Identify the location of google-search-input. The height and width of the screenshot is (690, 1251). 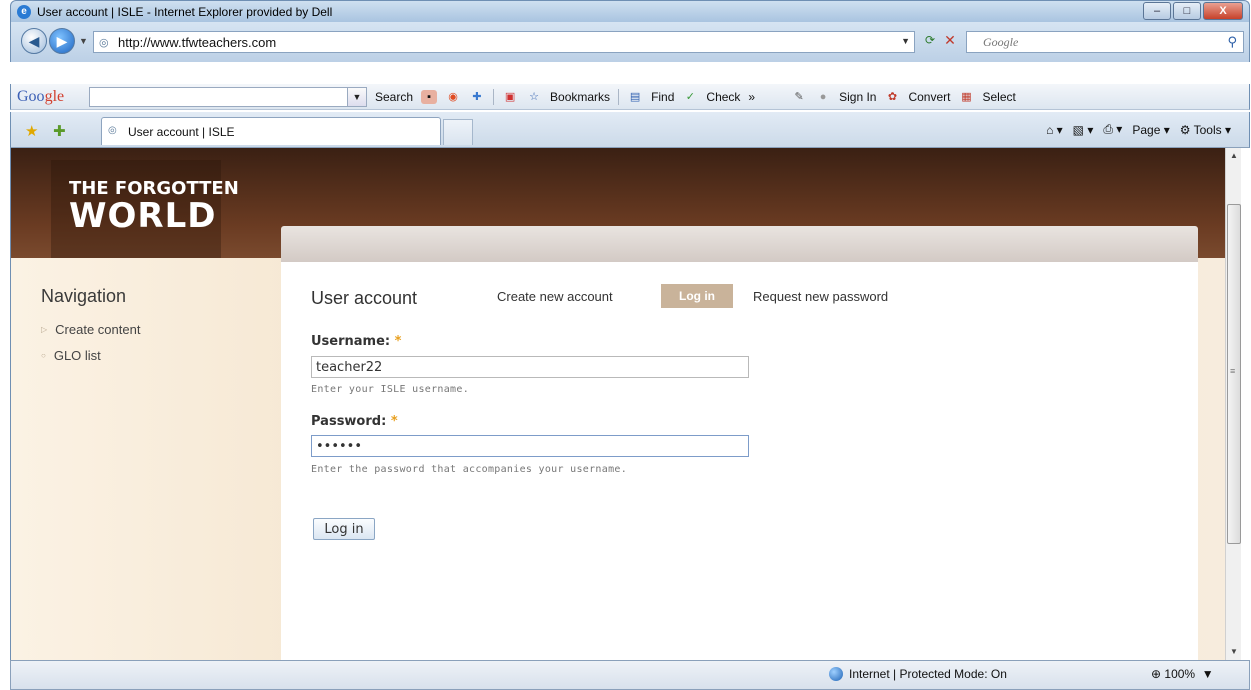
(228, 97).